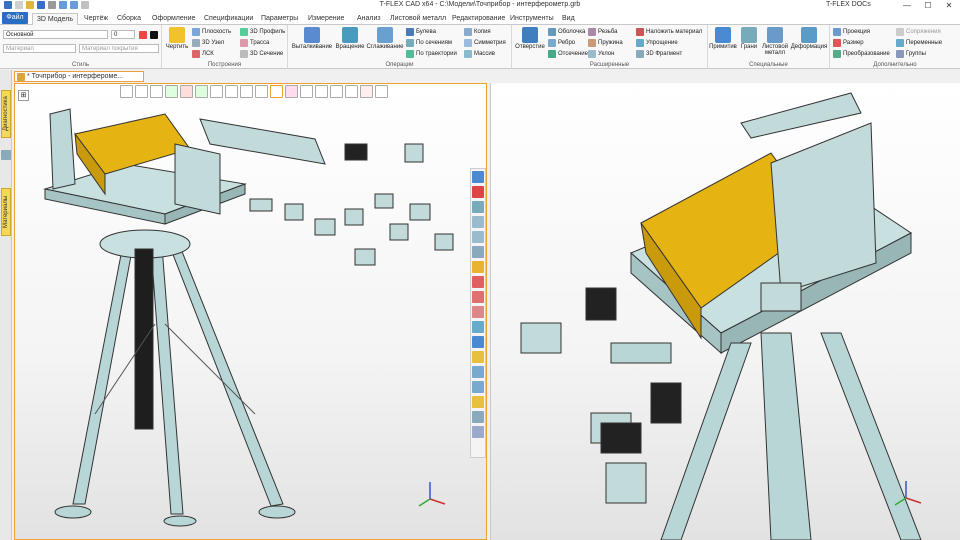  I want to click on draw-button: Чертить, so click(177, 38).